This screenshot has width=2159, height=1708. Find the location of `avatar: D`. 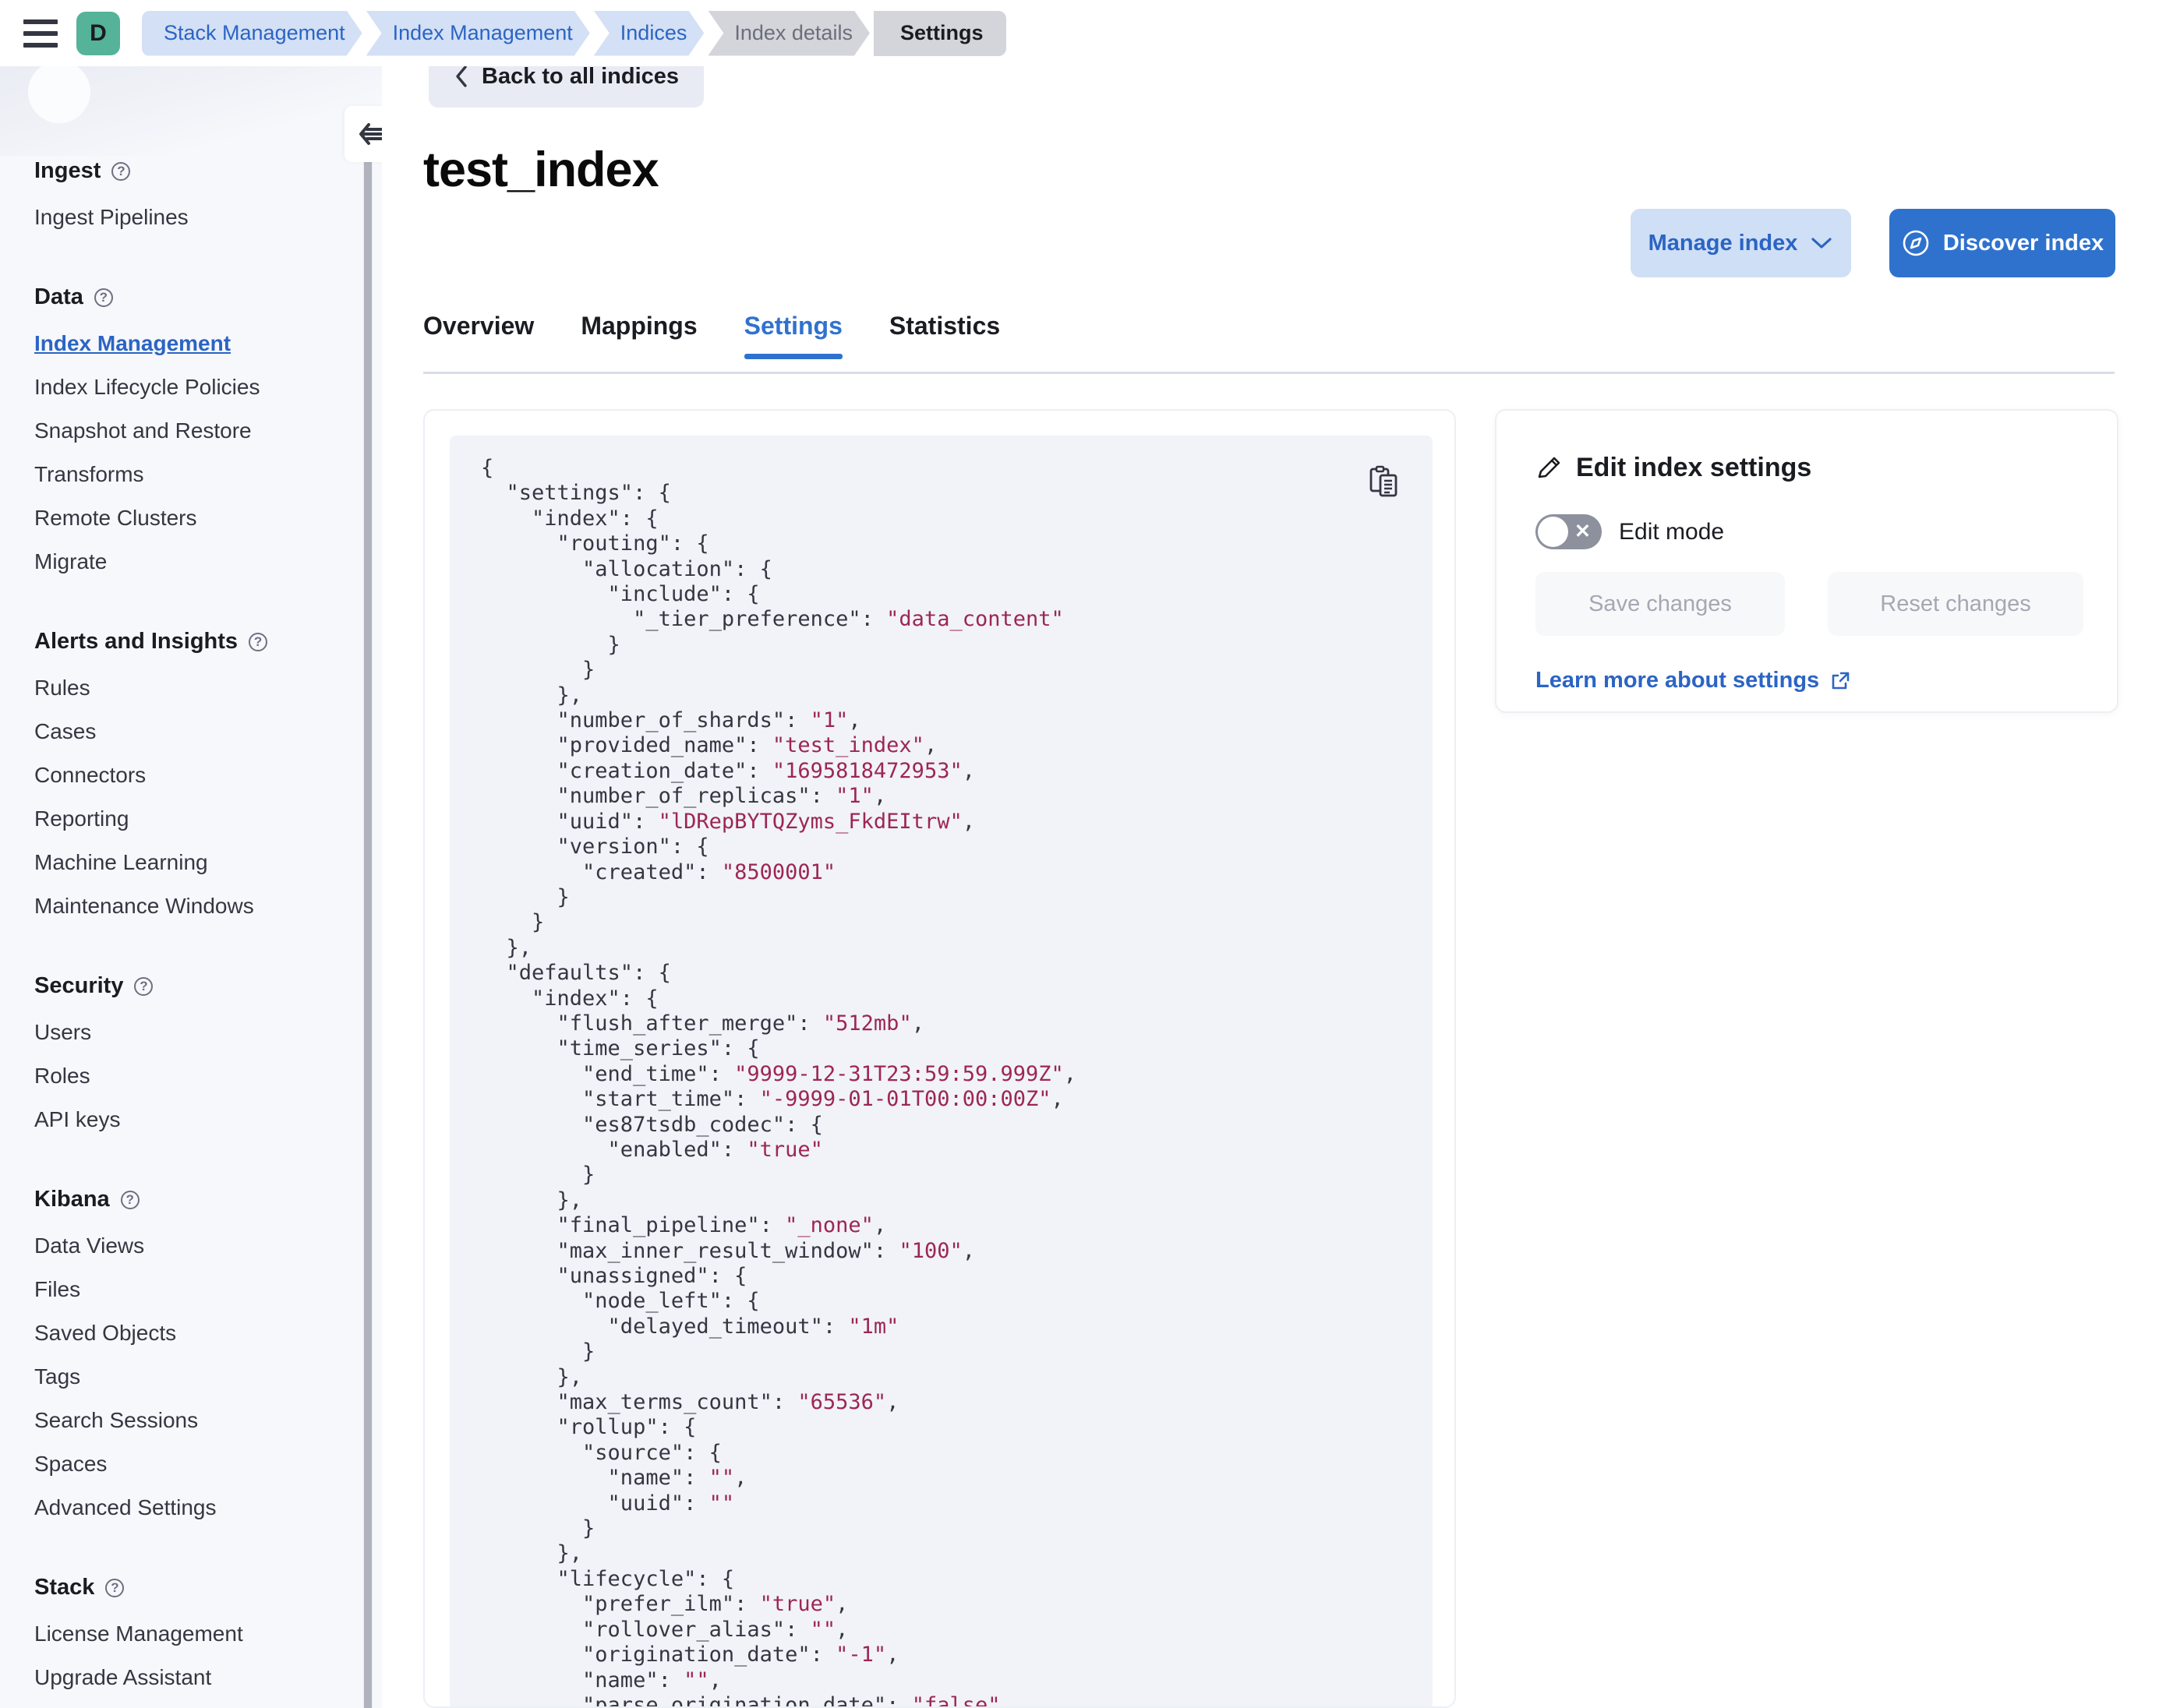

avatar: D is located at coordinates (98, 33).